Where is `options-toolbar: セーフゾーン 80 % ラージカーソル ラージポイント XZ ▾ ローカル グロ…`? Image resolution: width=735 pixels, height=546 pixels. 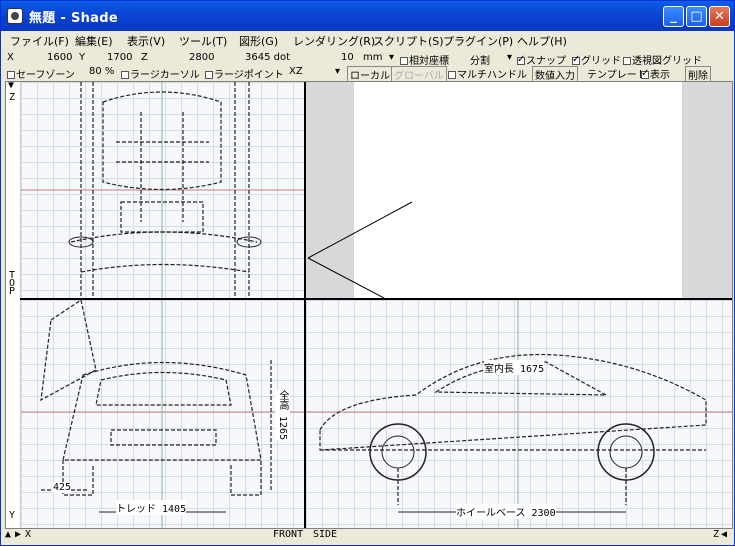
options-toolbar: セーフゾーン 80 % ラージカーソル ラージポイント XZ ▾ ローカル グロ… is located at coordinates (369, 74).